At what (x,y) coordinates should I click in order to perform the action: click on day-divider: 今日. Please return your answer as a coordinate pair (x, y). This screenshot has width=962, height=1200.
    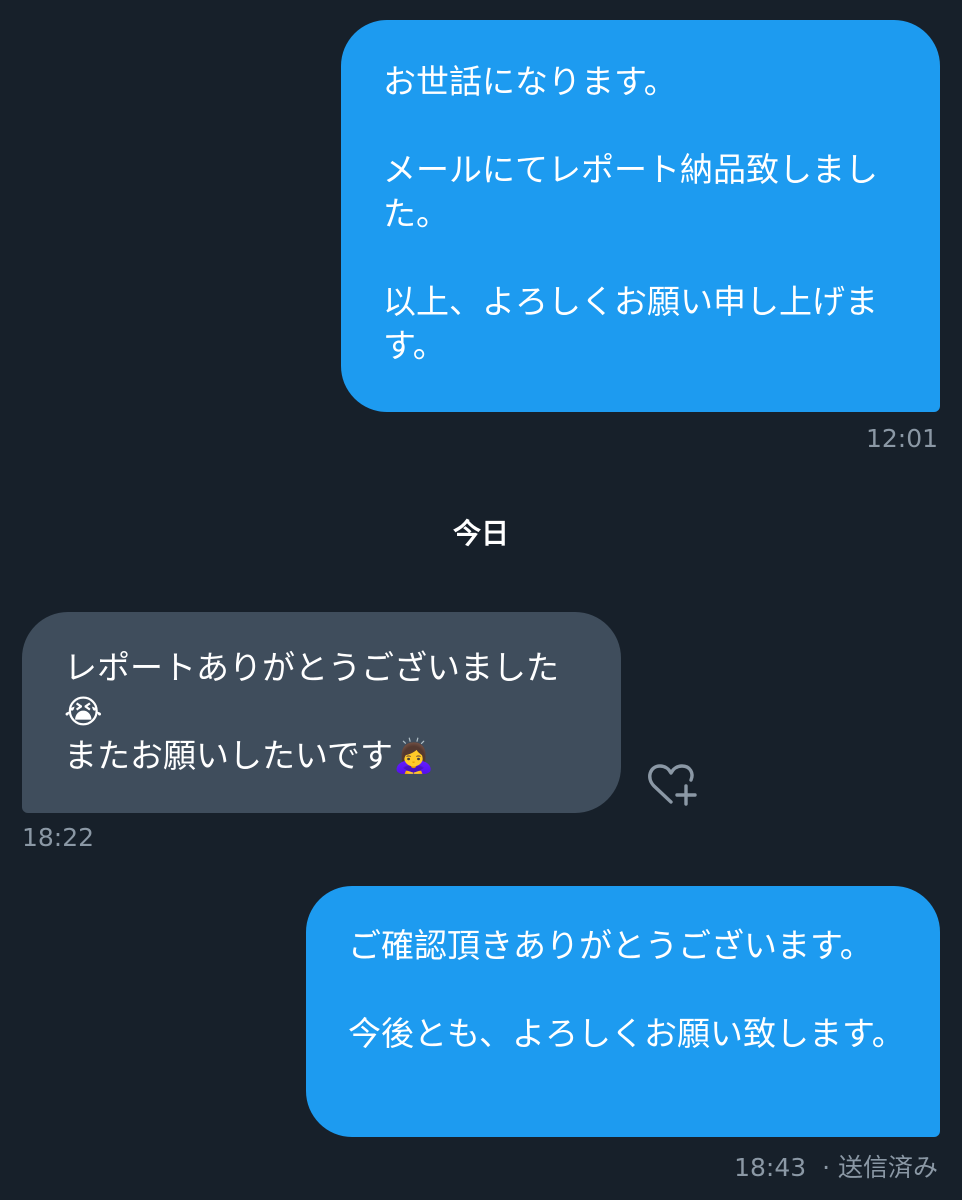
    Looking at the image, I should click on (480, 533).